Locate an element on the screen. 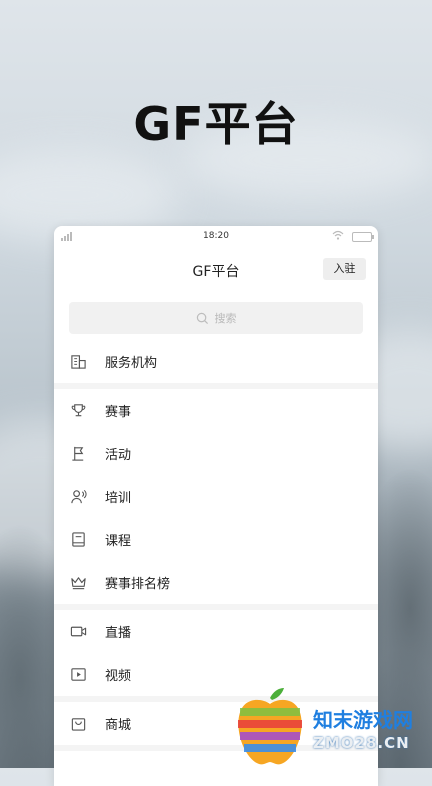 The image size is (432, 786). wifi-icon is located at coordinates (338, 235).